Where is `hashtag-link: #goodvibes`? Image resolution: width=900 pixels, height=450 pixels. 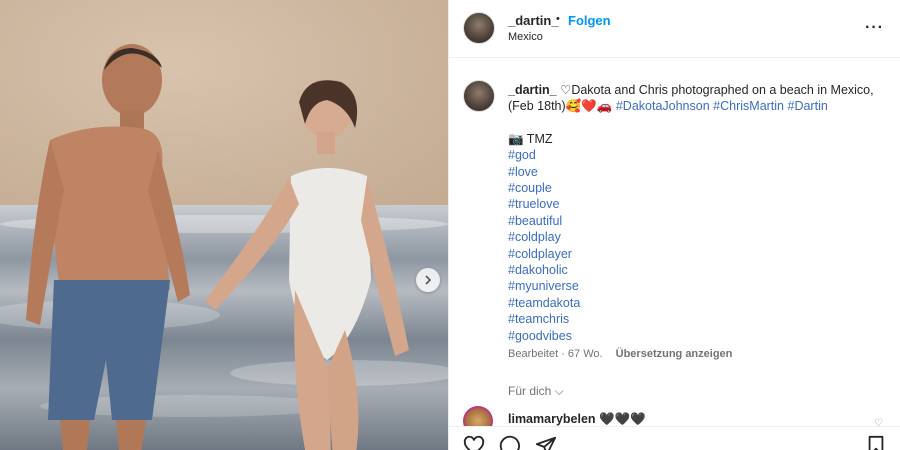 hashtag-link: #goodvibes is located at coordinates (698, 336).